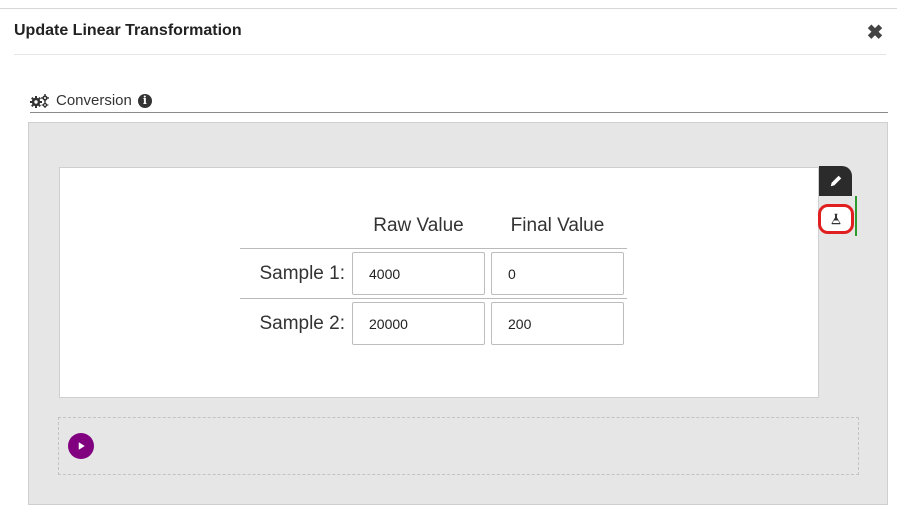  What do you see at coordinates (418, 229) in the screenshot?
I see `raw-value-header: Raw Value` at bounding box center [418, 229].